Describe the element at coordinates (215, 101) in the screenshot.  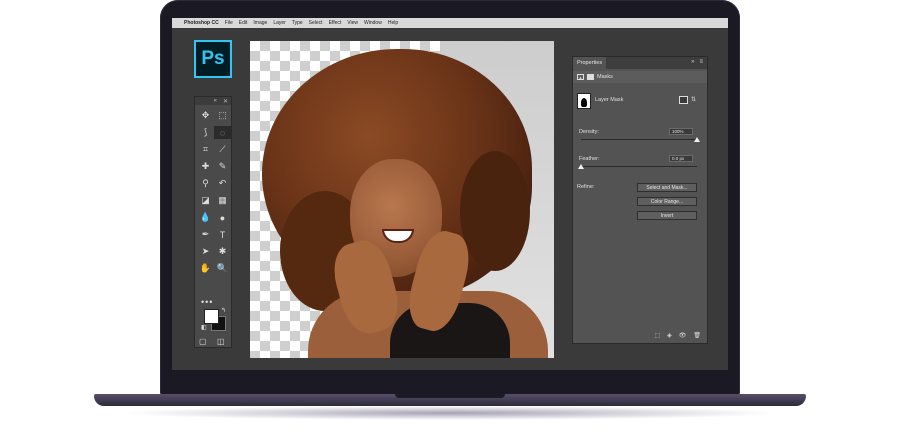
I see `collapse-icon: «` at that location.